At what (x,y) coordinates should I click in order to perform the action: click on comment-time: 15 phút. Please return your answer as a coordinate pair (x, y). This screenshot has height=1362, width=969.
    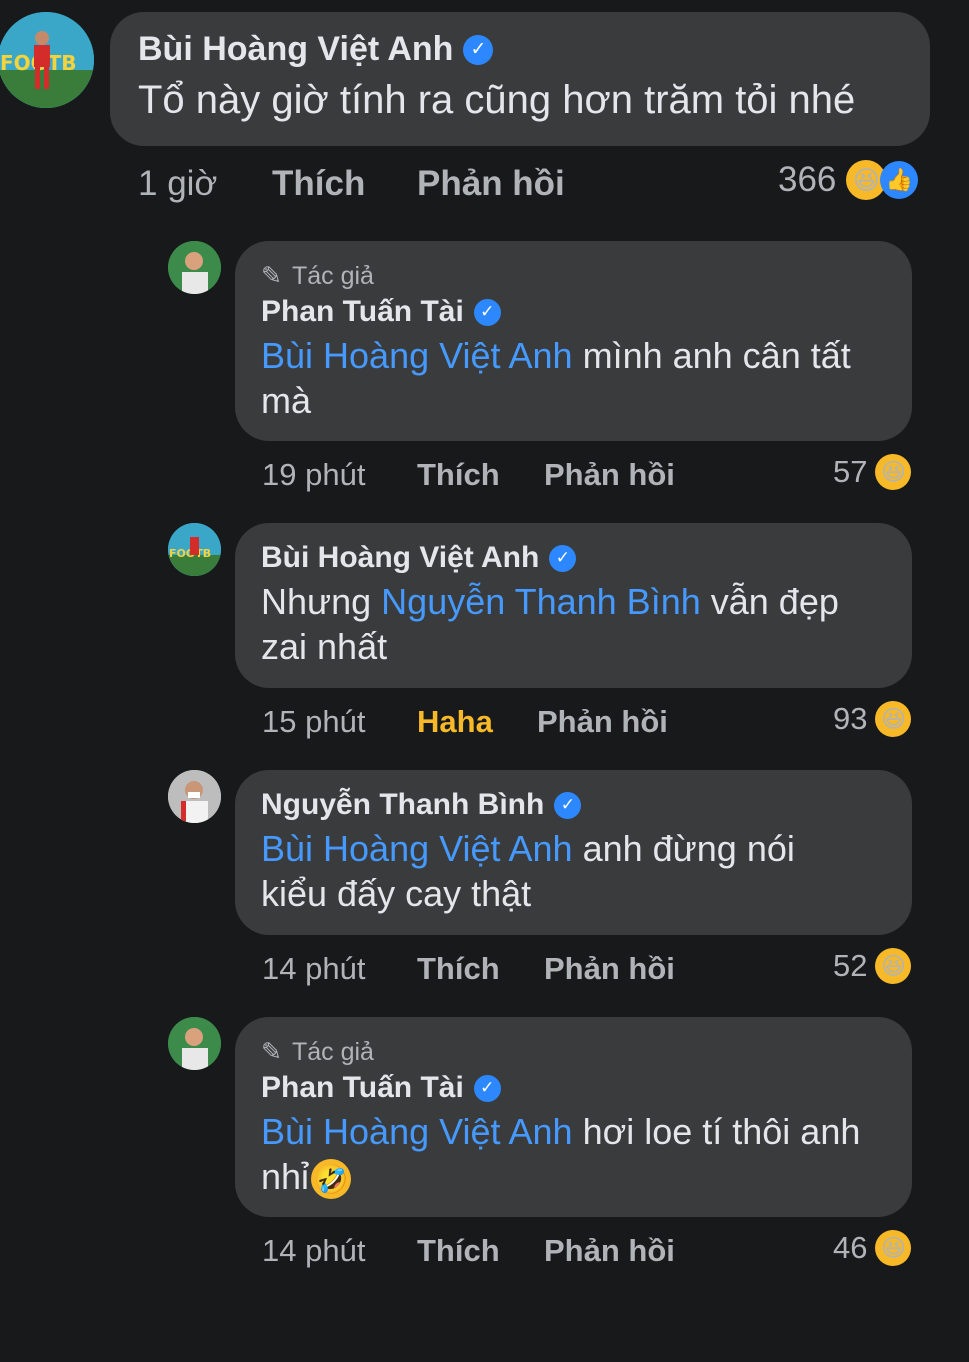
    Looking at the image, I should click on (339, 722).